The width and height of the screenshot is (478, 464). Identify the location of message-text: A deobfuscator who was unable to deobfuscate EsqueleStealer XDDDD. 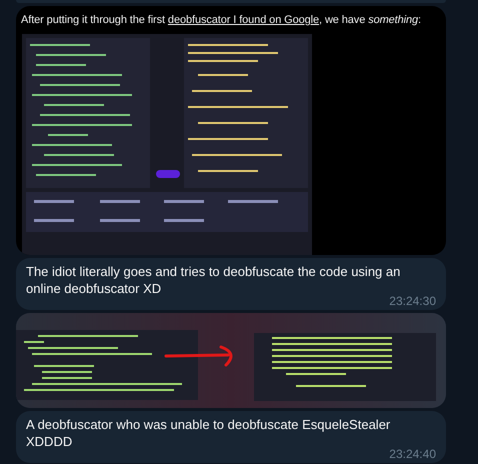
(209, 433).